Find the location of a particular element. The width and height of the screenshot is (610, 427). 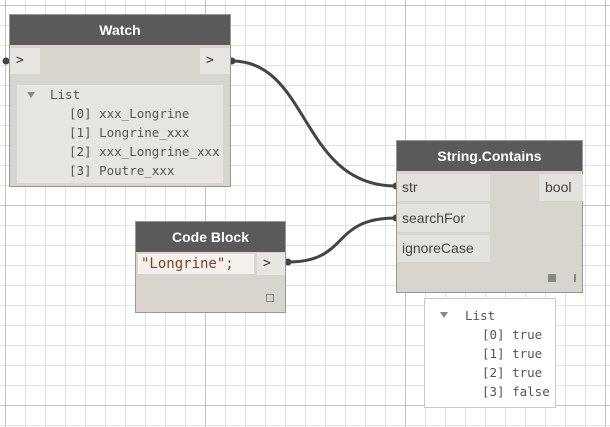

code-block-node: Code Block "Longrine"; > is located at coordinates (210, 267).